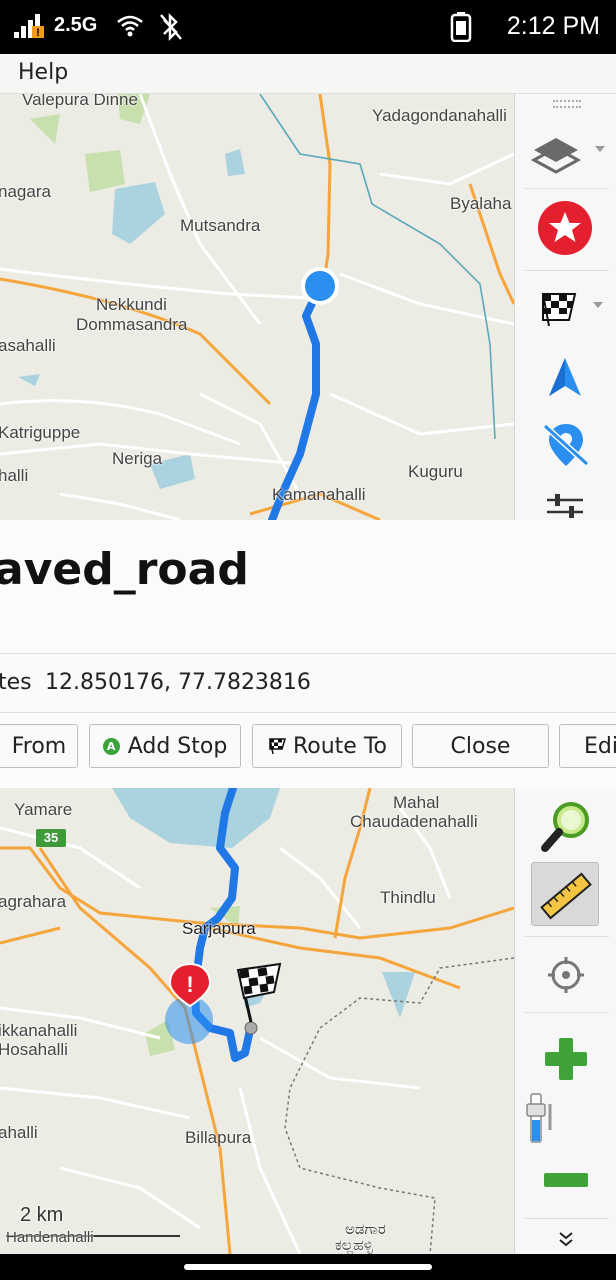  I want to click on map-label: Mahal, so click(416, 802).